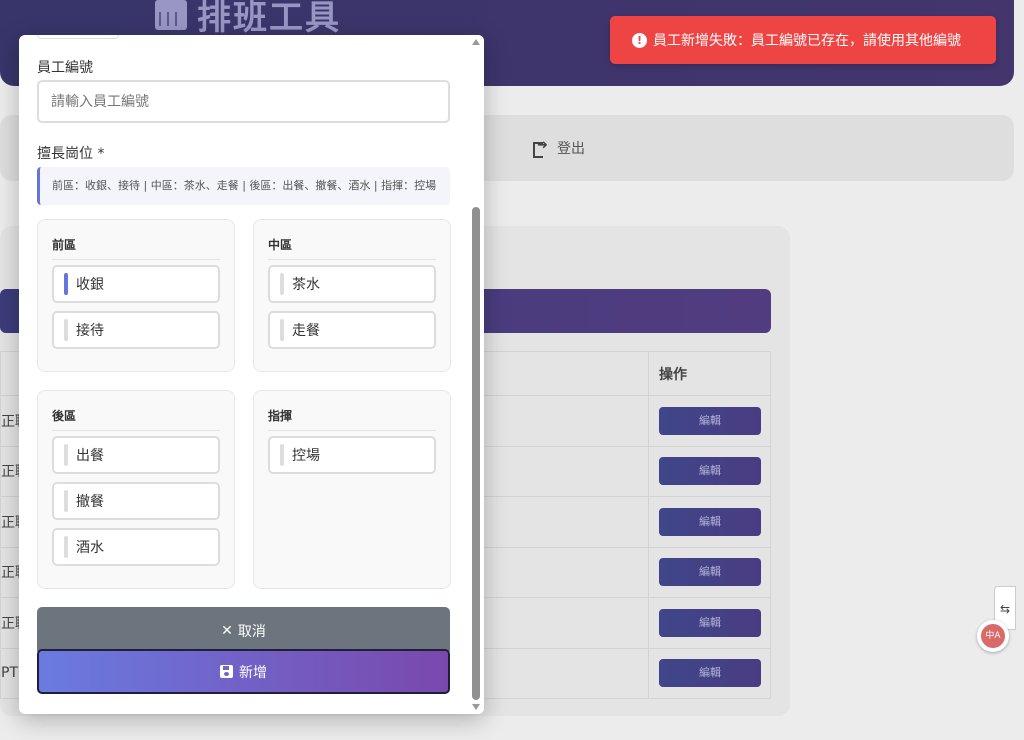 Image resolution: width=1024 pixels, height=740 pixels. What do you see at coordinates (476, 42) in the screenshot?
I see `scroll-up-icon` at bounding box center [476, 42].